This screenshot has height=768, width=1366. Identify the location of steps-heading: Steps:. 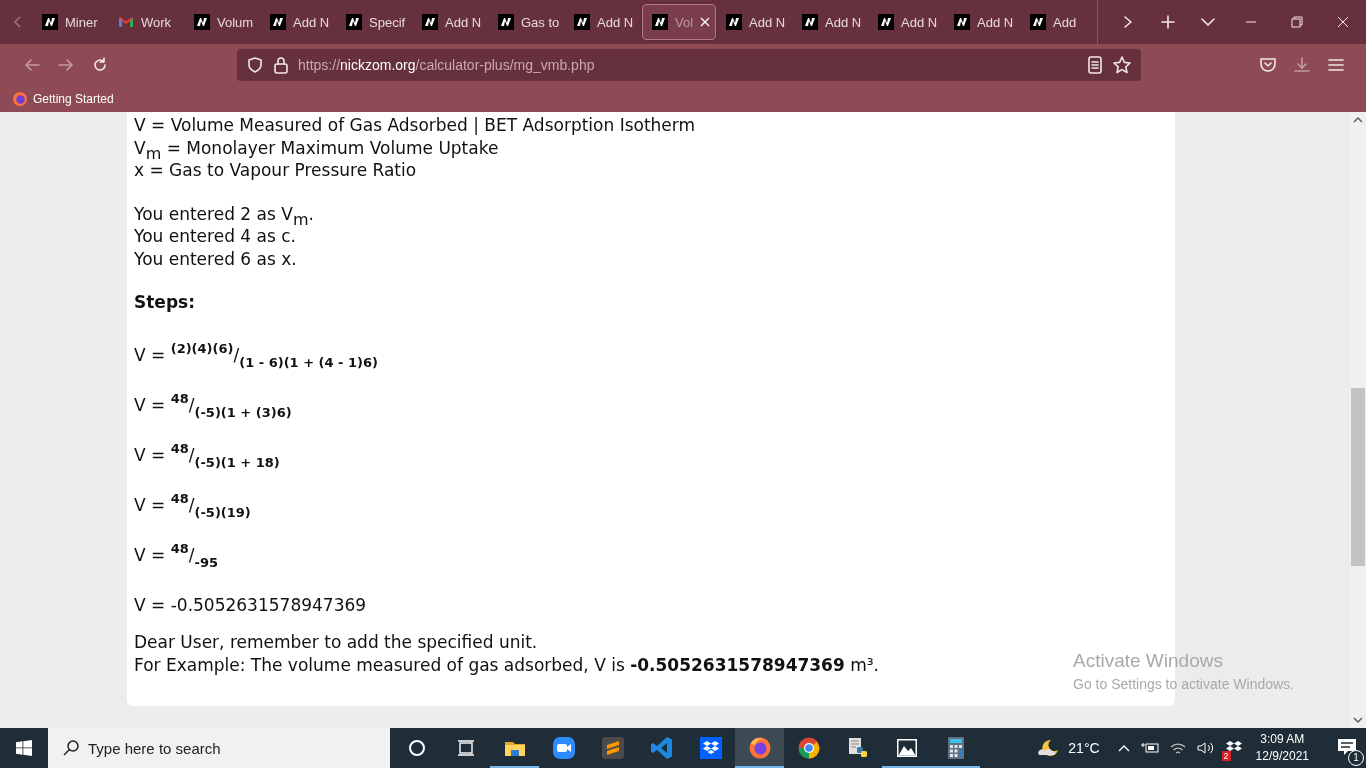
(164, 302).